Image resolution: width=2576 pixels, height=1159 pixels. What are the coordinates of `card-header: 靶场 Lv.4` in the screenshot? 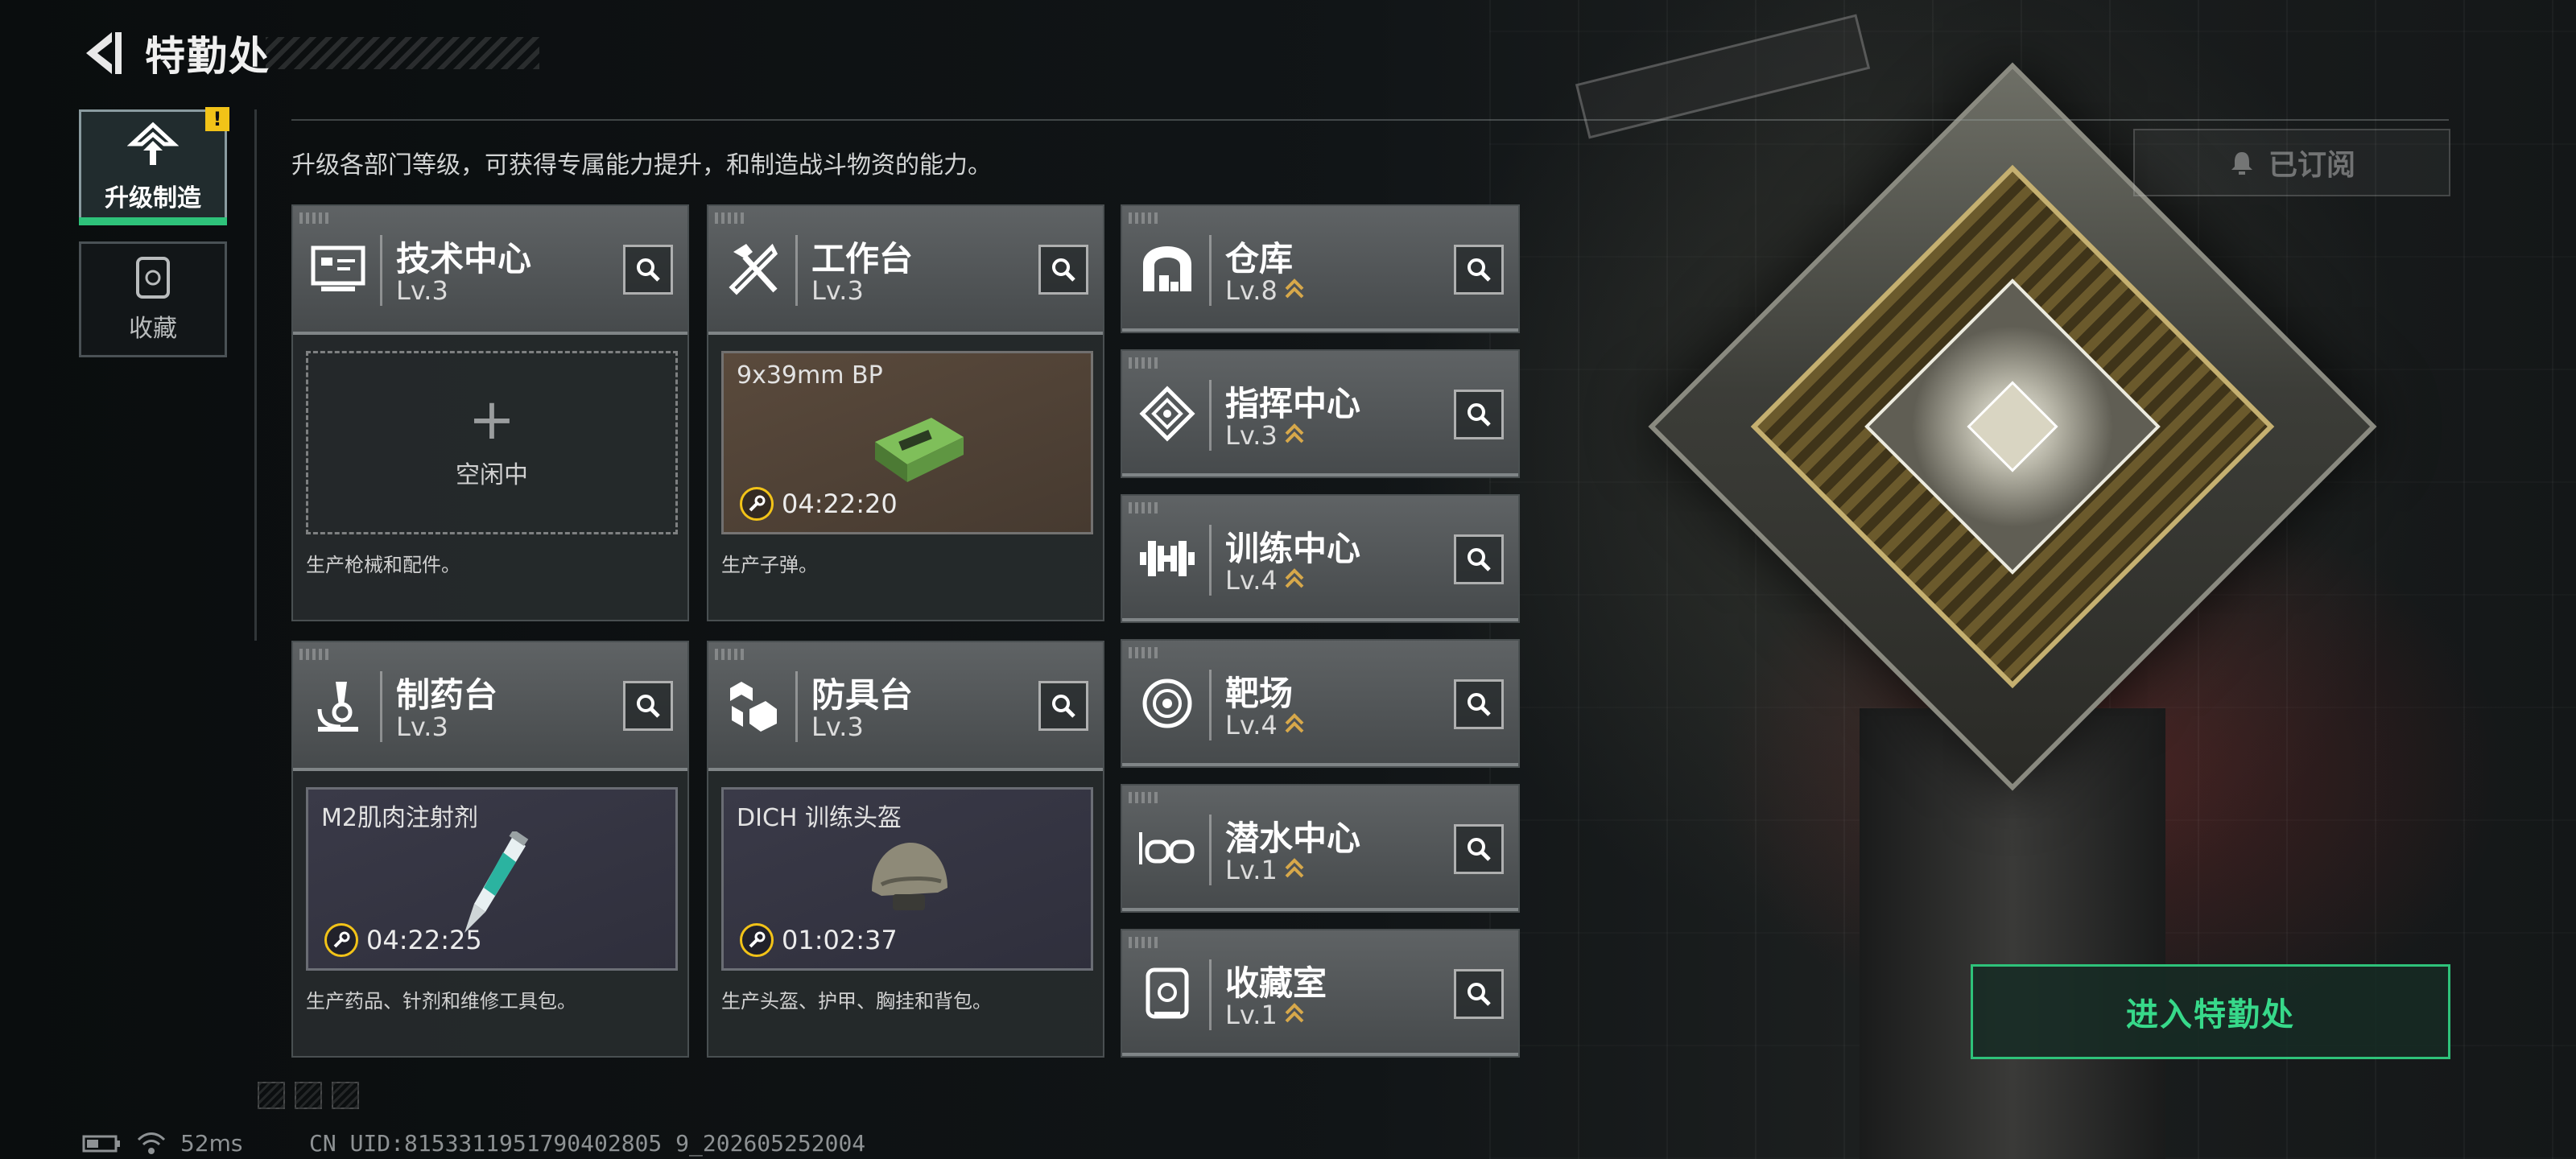 It's located at (1320, 703).